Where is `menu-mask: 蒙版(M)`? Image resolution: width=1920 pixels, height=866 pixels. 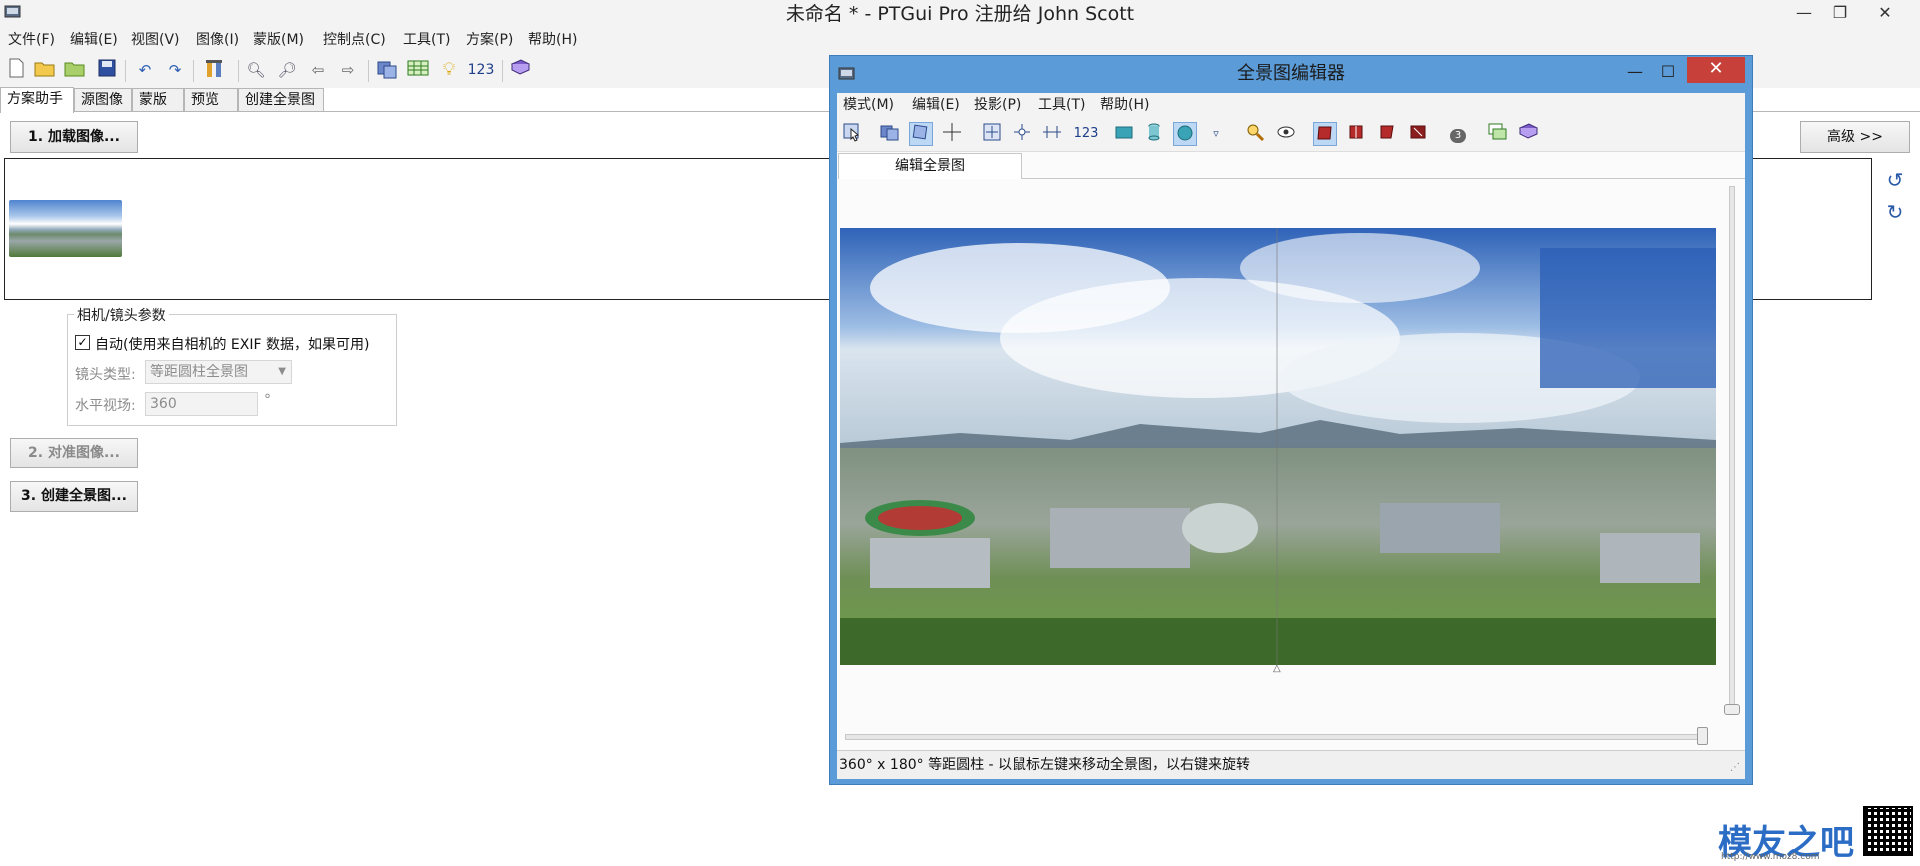 menu-mask: 蒙版(M) is located at coordinates (278, 40).